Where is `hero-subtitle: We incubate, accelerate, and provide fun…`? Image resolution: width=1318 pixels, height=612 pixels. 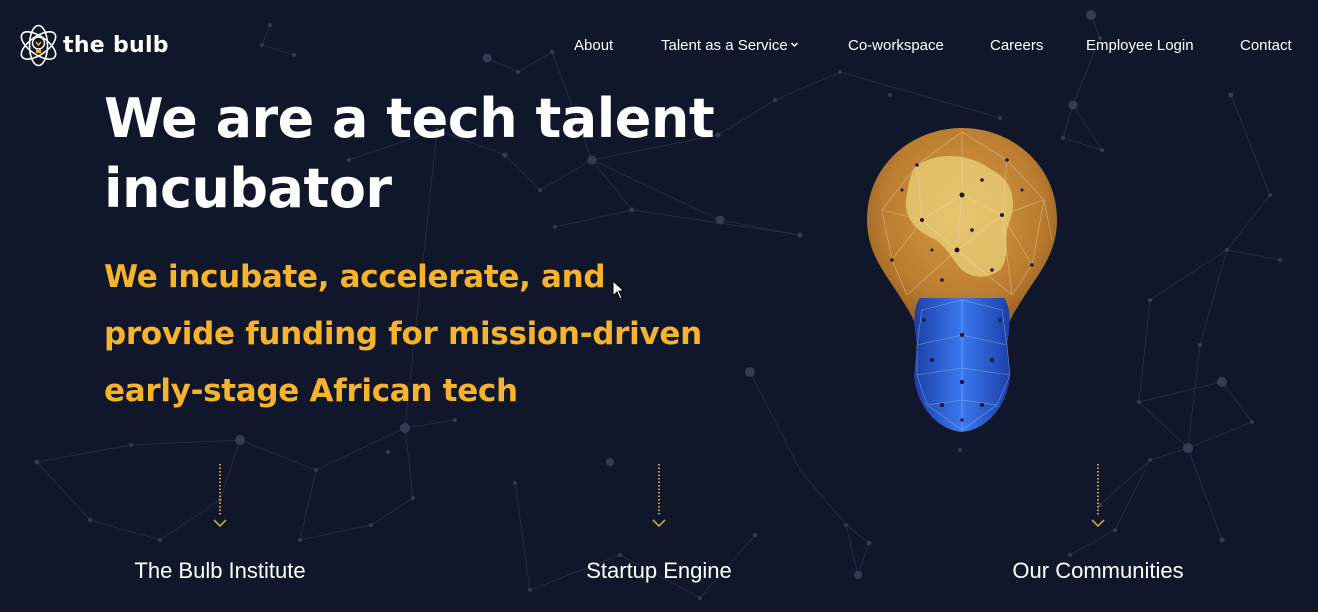 hero-subtitle: We incubate, accelerate, and provide fun… is located at coordinates (414, 334).